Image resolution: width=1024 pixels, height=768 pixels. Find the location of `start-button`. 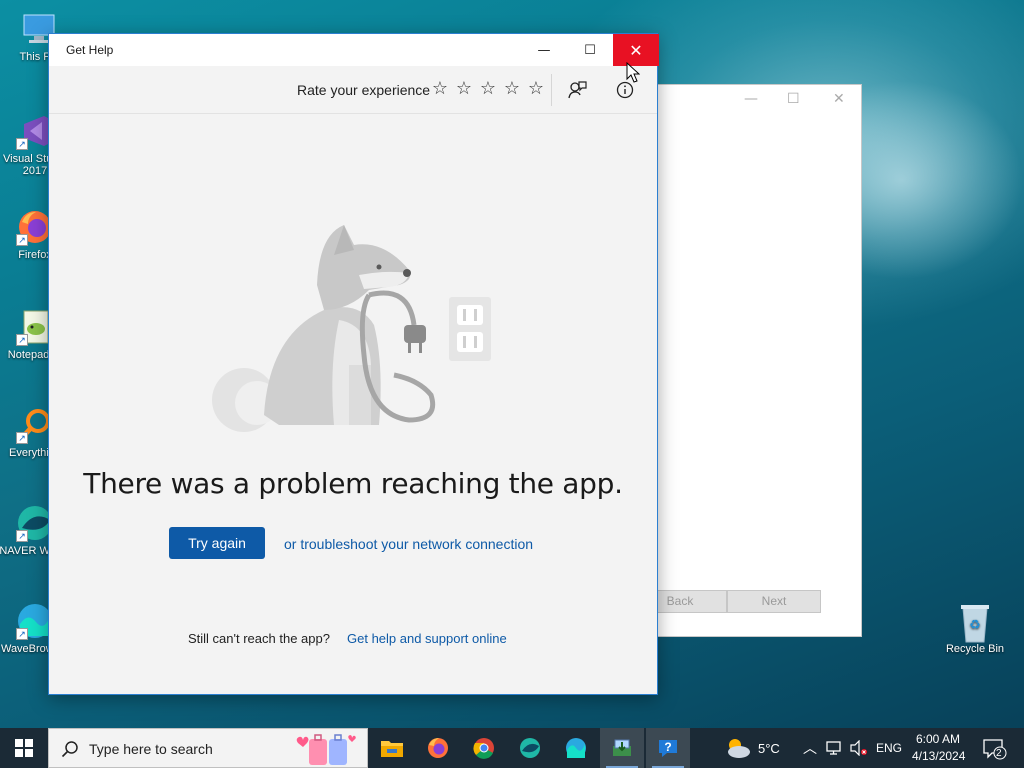

start-button is located at coordinates (24, 748).